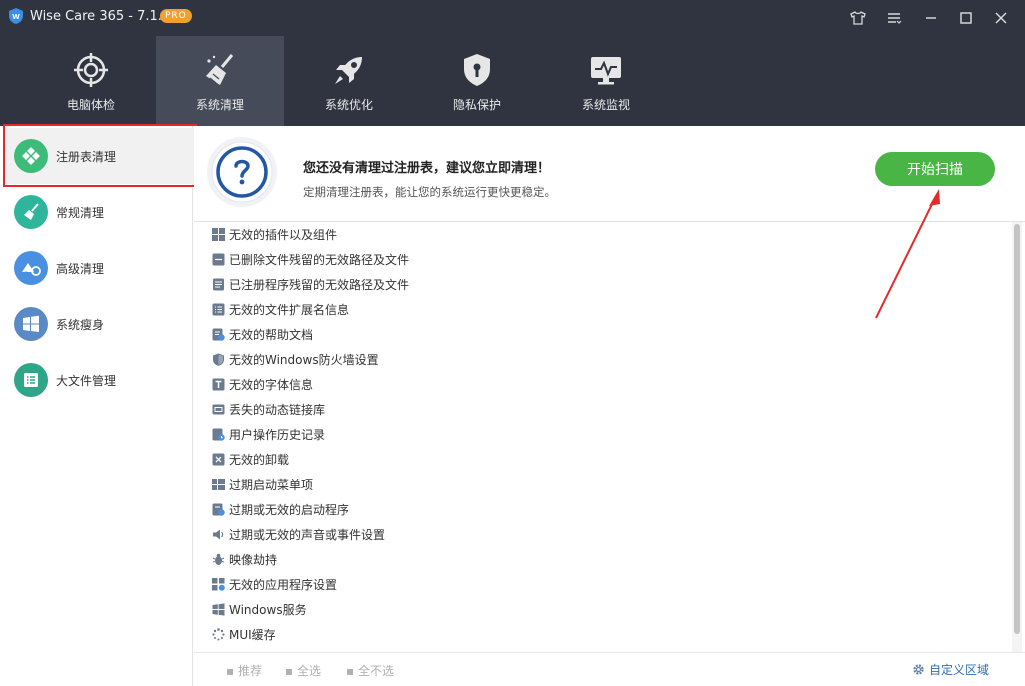 The image size is (1025, 686). I want to click on tab-system-optimize: 系统优化, so click(349, 81).